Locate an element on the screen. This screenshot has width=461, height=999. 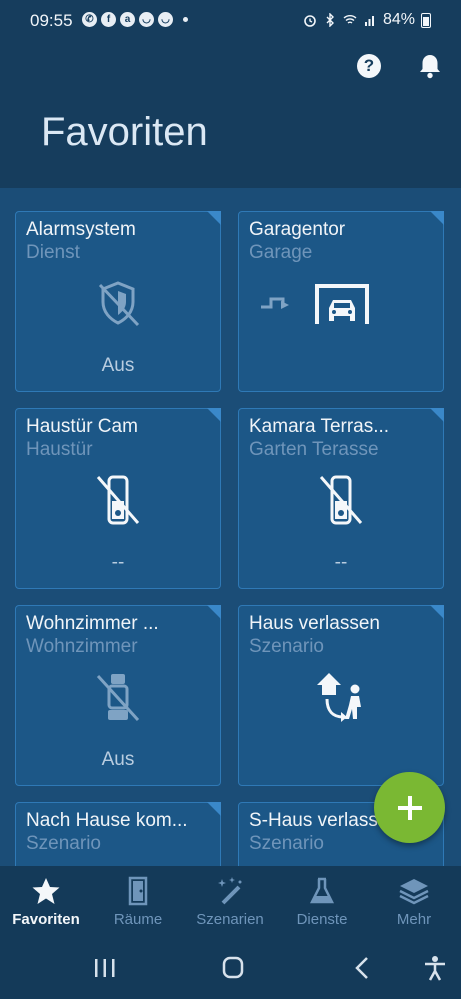
tile-subtitle: Dienst is located at coordinates (53, 252).